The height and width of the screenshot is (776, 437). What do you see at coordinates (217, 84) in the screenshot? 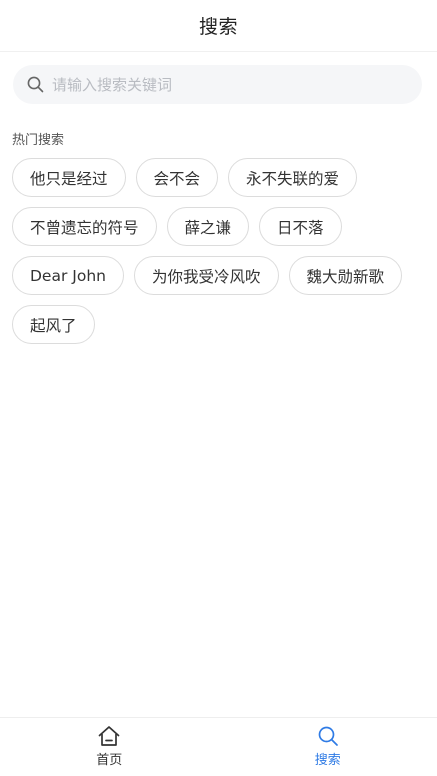
I see `search-input: 请输入搜索关键词` at bounding box center [217, 84].